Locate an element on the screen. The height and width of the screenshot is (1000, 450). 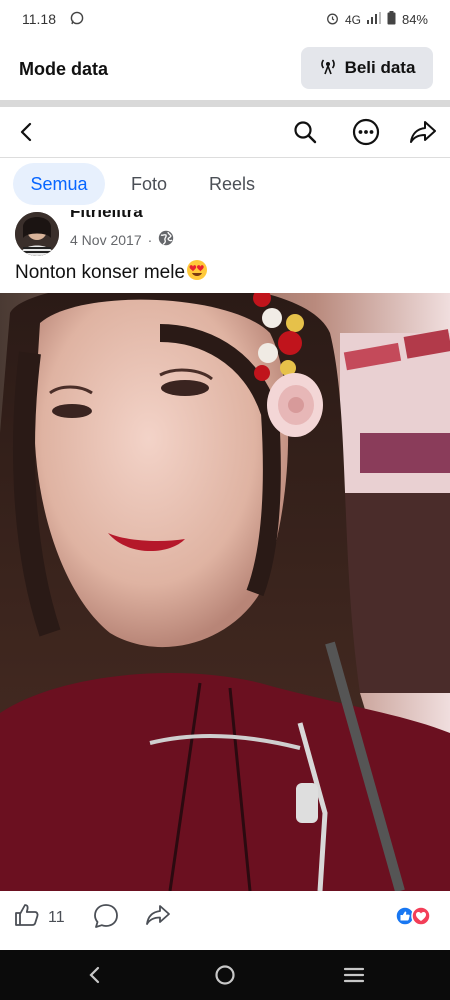
signal-icon is located at coordinates (373, 19).